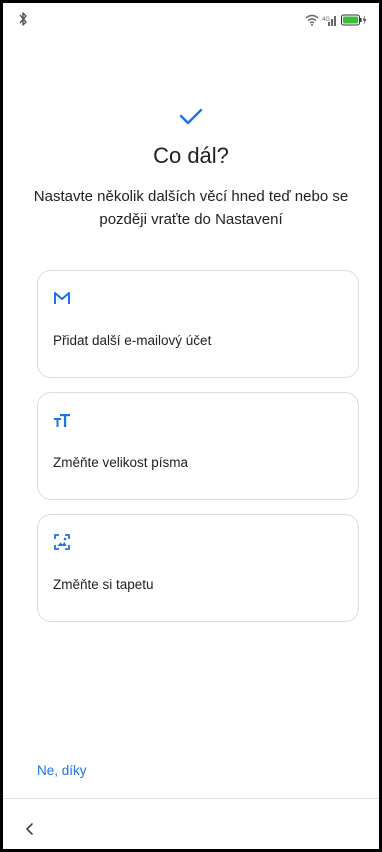 The image size is (382, 852). What do you see at coordinates (191, 20) in the screenshot?
I see `status-bar: 4G` at bounding box center [191, 20].